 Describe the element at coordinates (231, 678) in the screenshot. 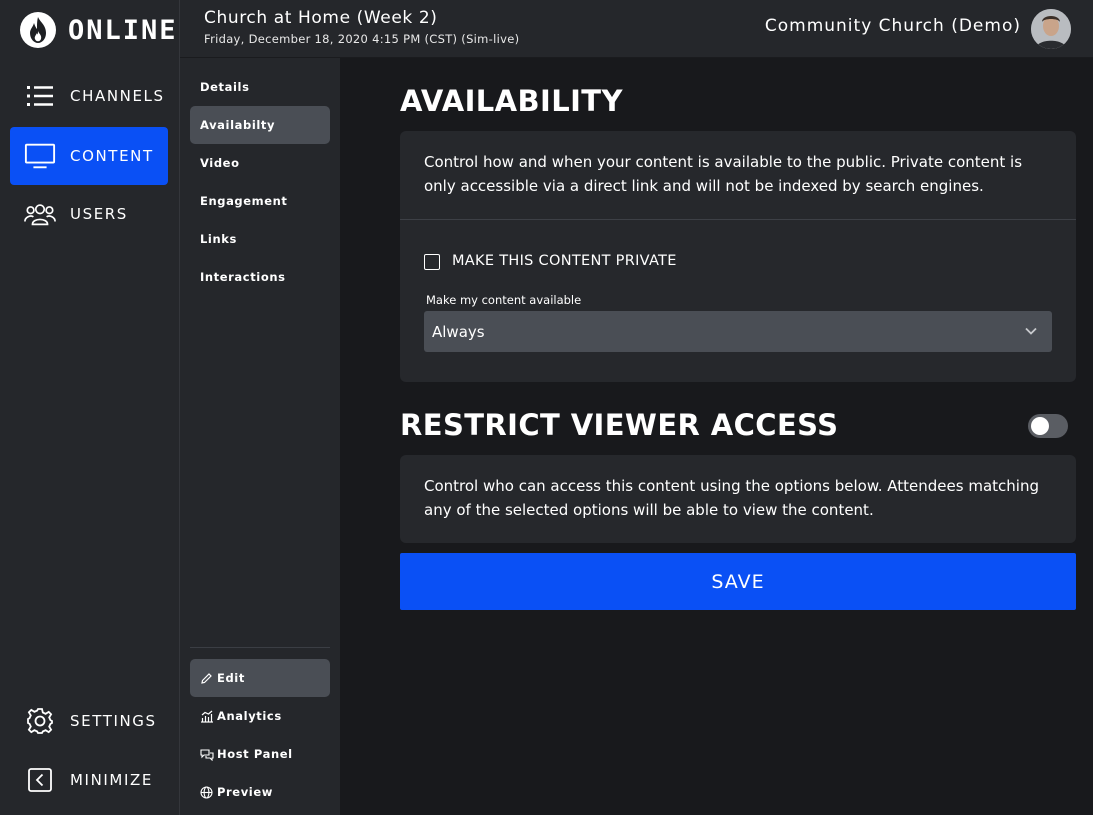

I see `subnav-edit-label: Edit` at that location.